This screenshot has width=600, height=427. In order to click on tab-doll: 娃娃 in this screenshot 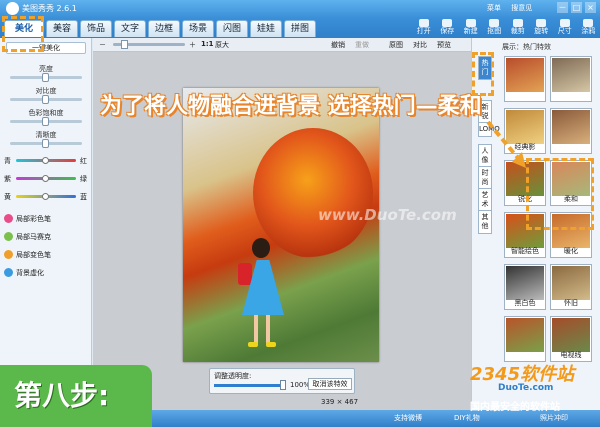, I will do `click(266, 28)`.